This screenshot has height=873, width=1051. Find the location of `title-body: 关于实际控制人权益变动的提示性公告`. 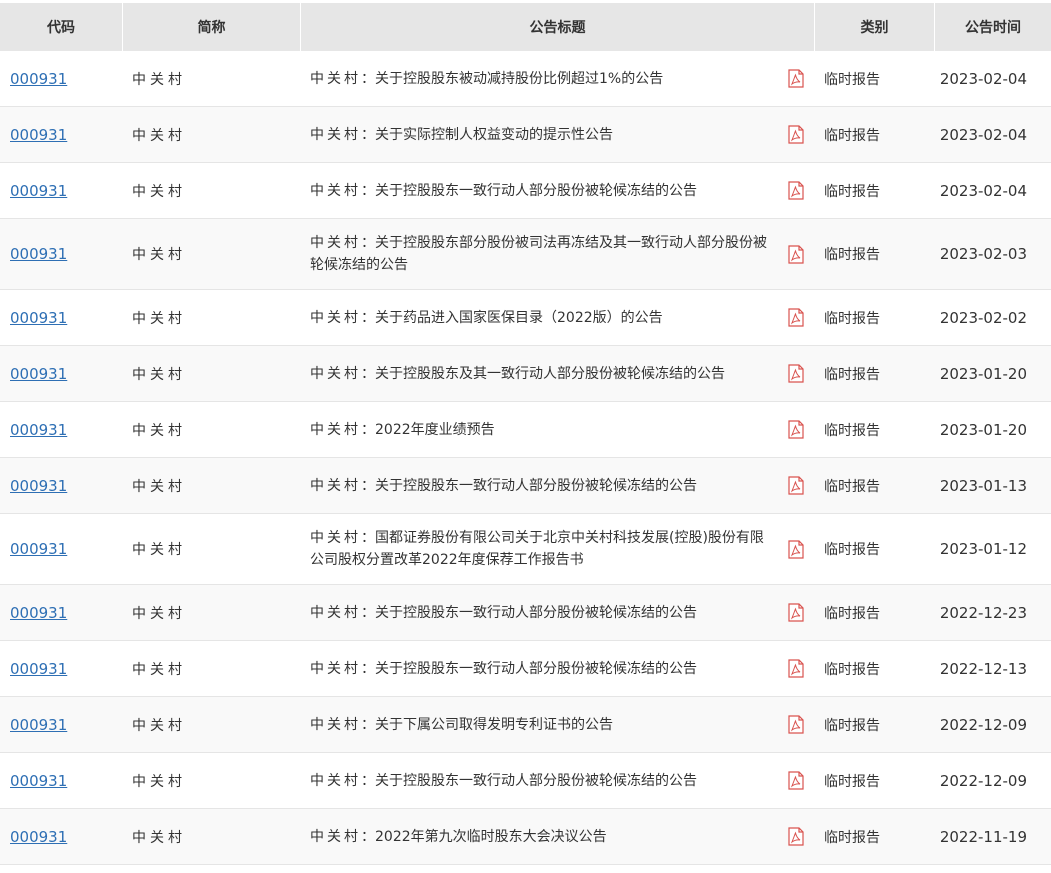

title-body: 关于实际控制人权益变动的提示性公告 is located at coordinates (494, 134).